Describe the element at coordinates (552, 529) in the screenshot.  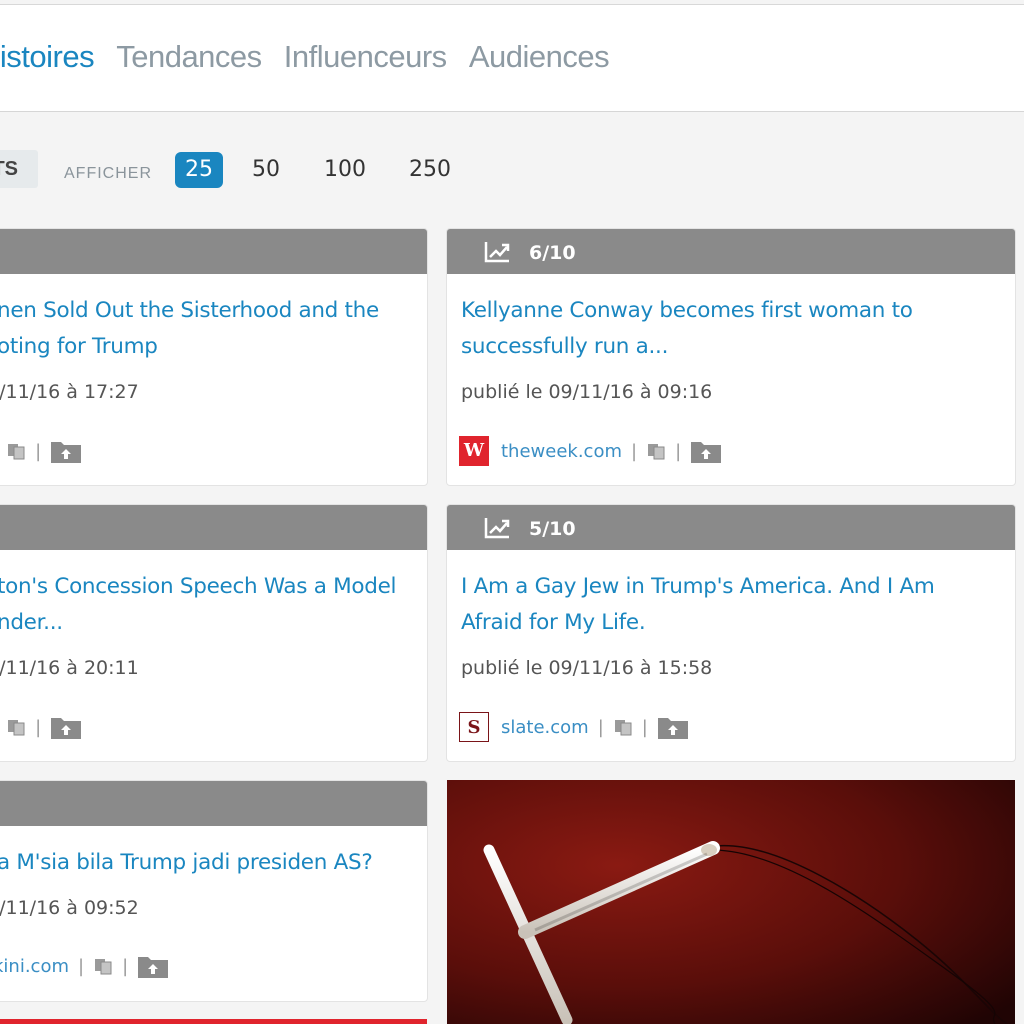
I see `score-badge: 5/10` at that location.